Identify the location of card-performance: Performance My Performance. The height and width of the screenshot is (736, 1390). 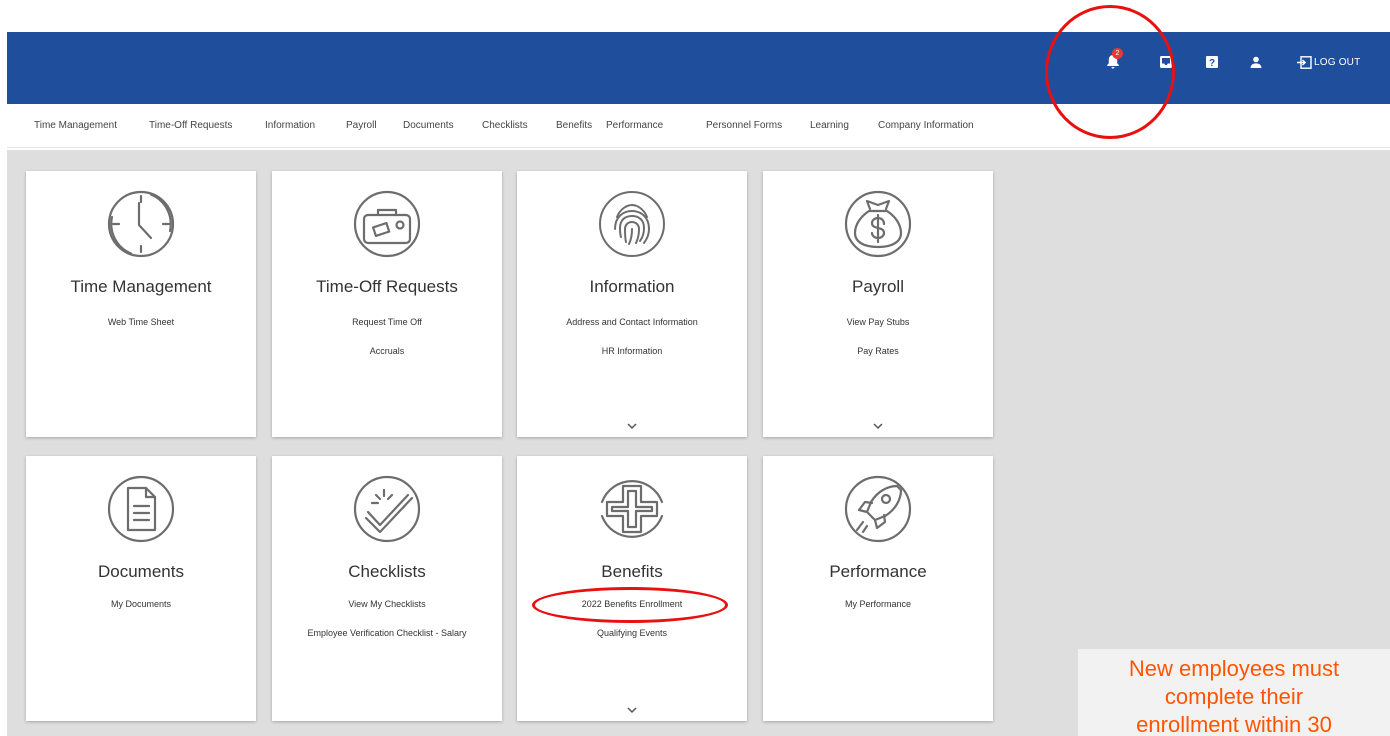
(878, 588).